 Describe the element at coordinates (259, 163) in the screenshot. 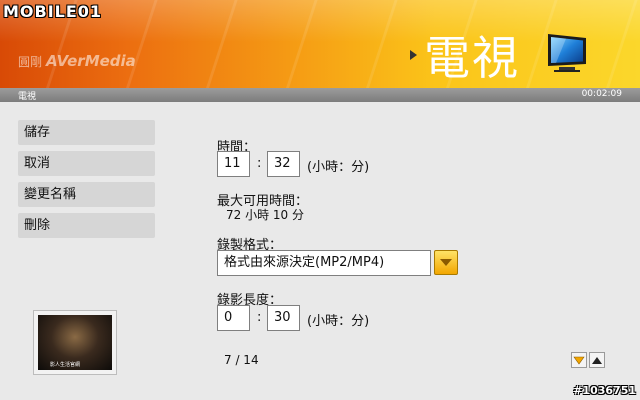

I see `time-colon: :` at that location.